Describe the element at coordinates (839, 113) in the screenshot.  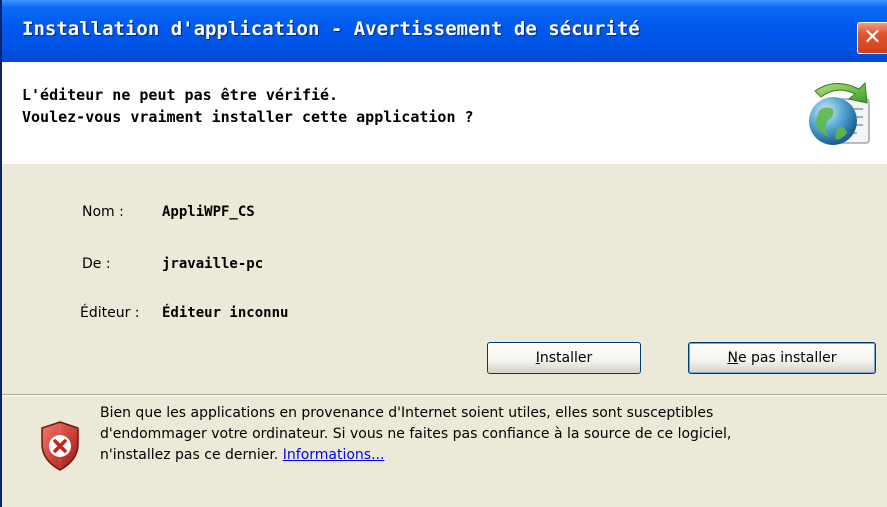
I see `globe-install-icon` at that location.